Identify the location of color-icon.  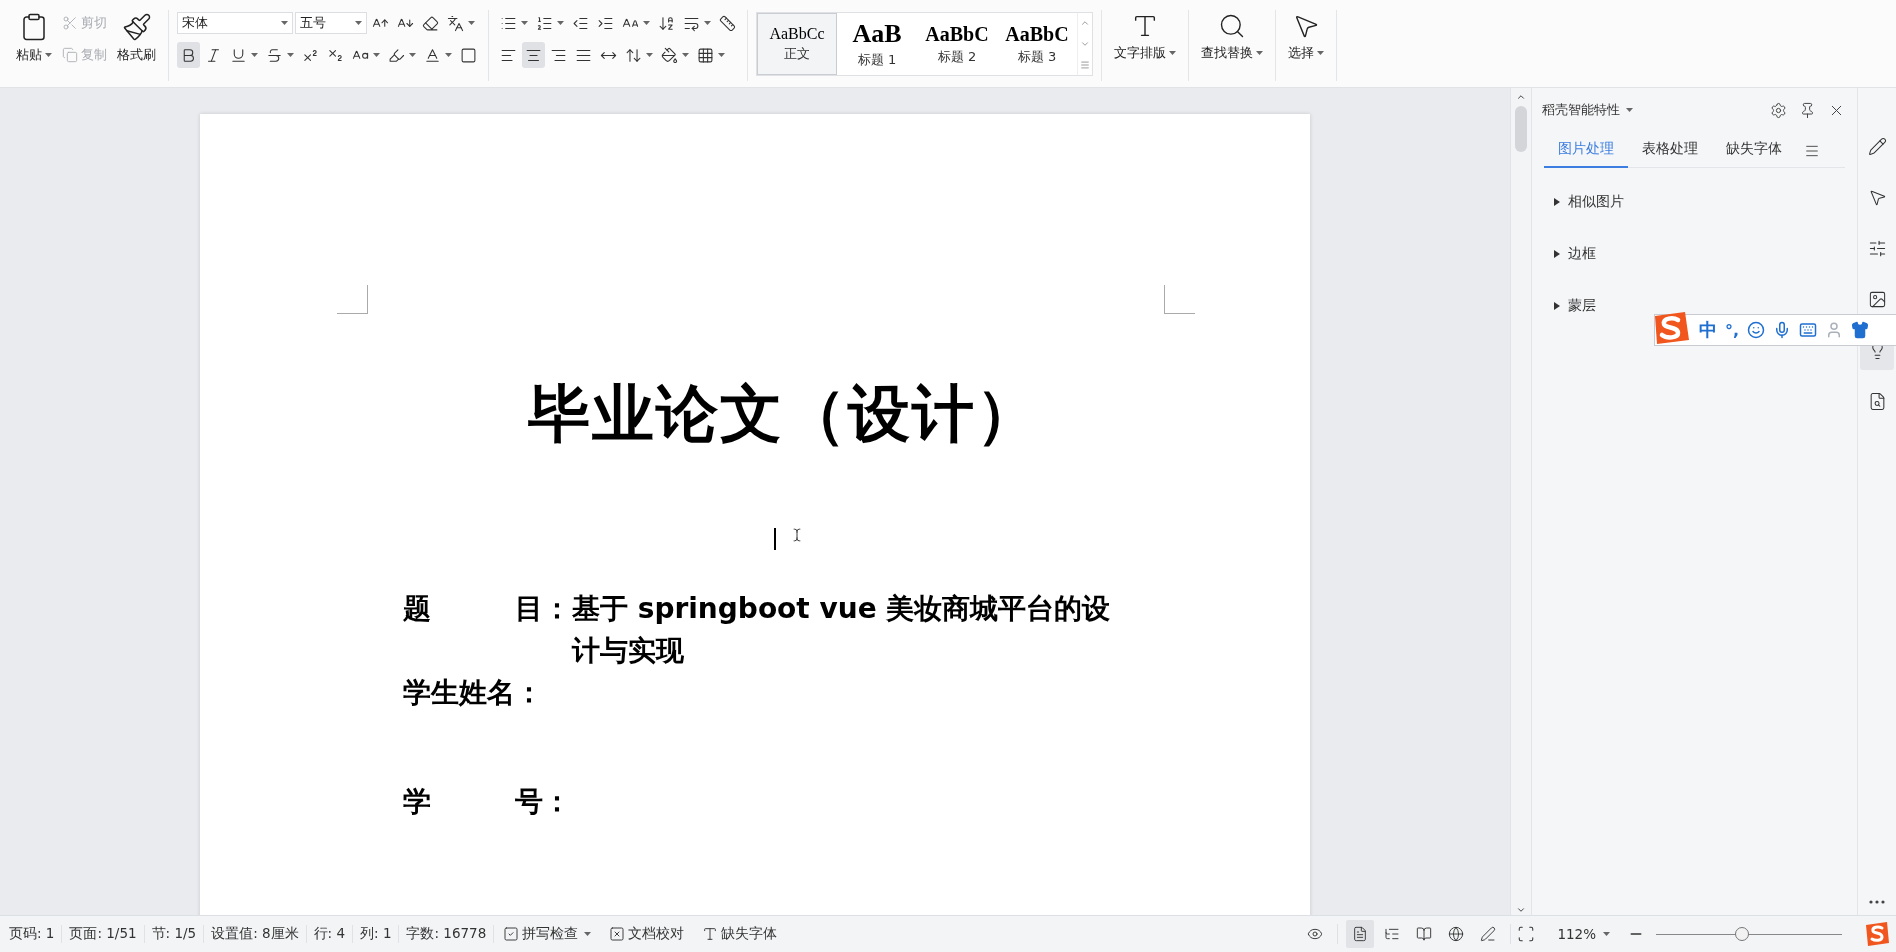
(432, 55).